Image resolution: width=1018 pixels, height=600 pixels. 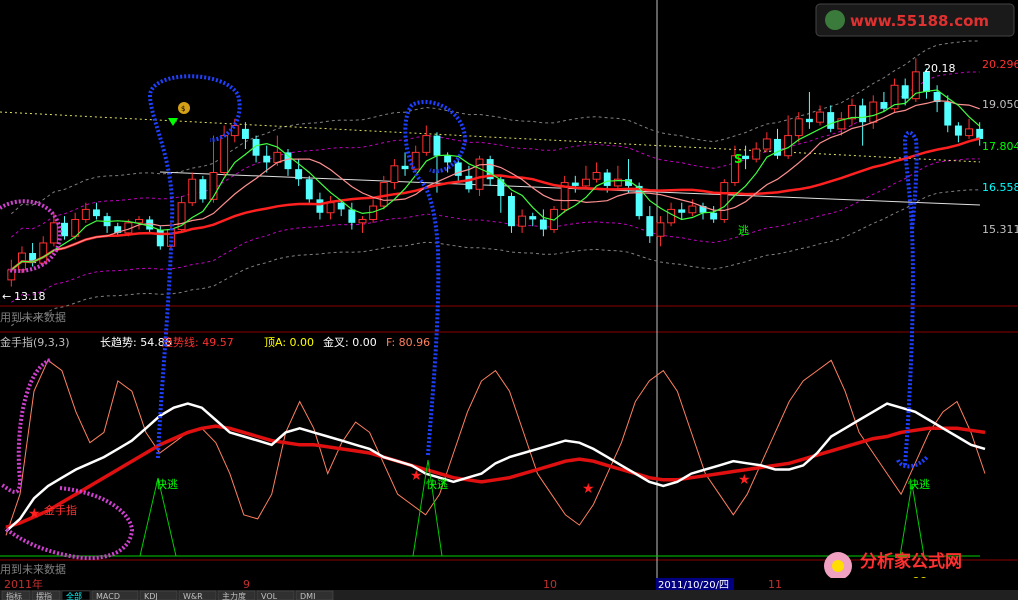 What do you see at coordinates (738, 159) in the screenshot?
I see `s-signal: S` at bounding box center [738, 159].